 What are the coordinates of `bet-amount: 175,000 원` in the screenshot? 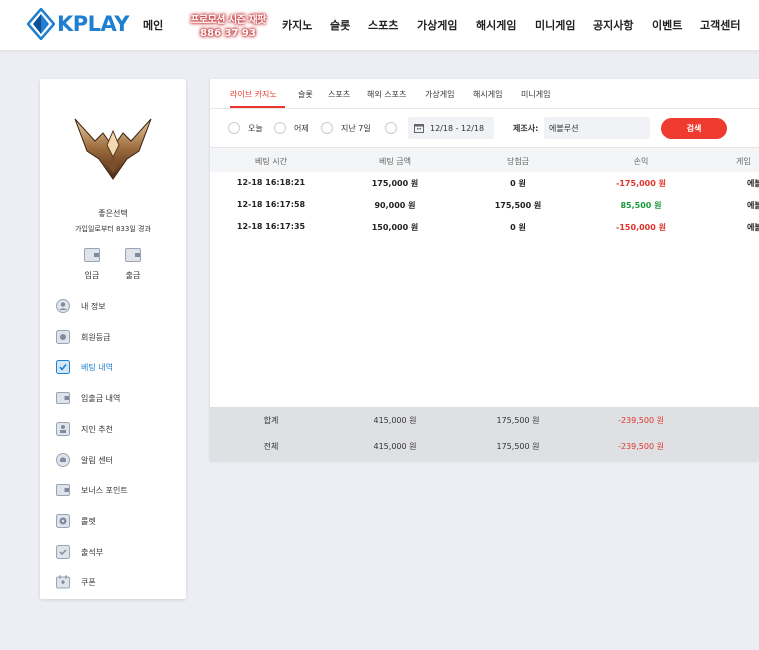 It's located at (395, 183).